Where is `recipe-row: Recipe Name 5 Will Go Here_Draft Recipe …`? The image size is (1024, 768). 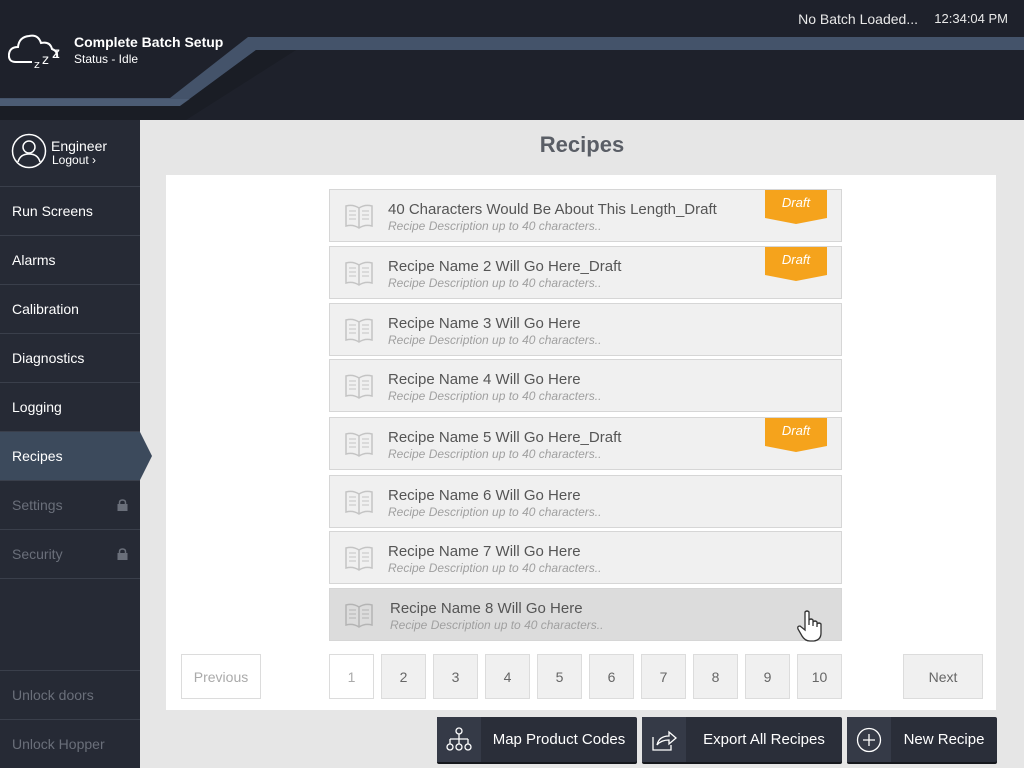
recipe-row: Recipe Name 5 Will Go Here_Draft Recipe … is located at coordinates (585, 443).